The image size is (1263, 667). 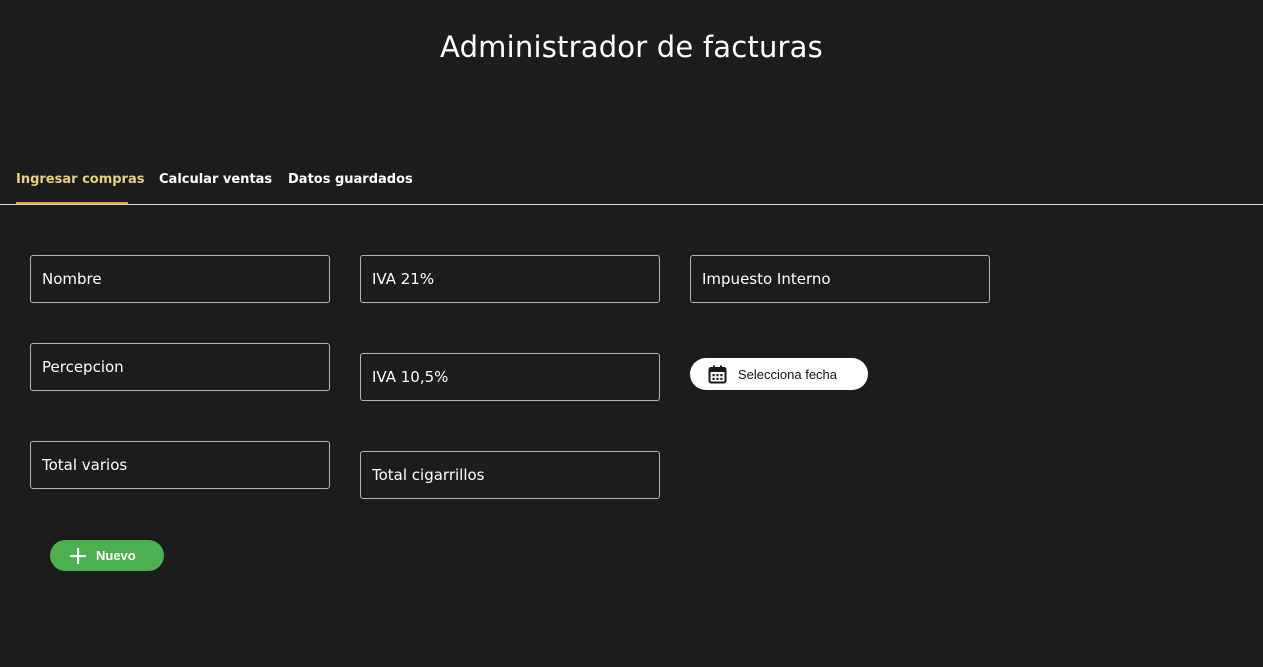 I want to click on iva-105-field-container, so click(x=510, y=377).